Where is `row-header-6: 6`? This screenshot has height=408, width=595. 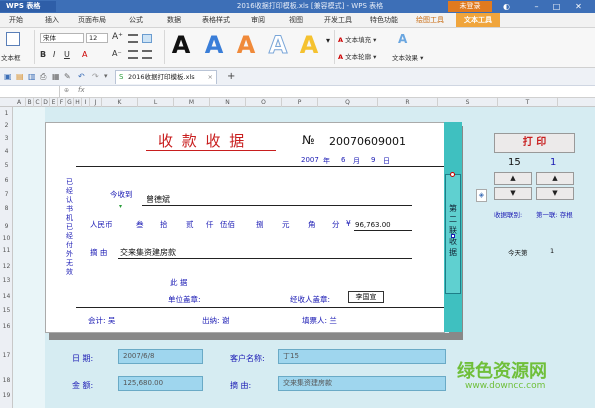
row-header-6: 6 is located at coordinates (6, 180).